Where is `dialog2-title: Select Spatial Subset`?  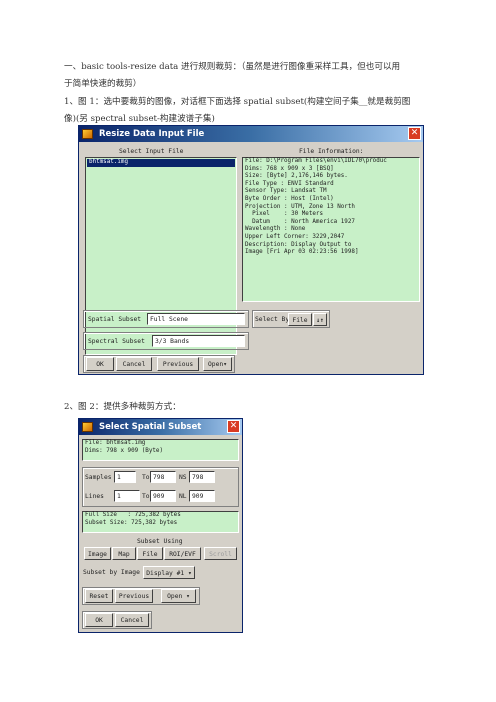 dialog2-title: Select Spatial Subset is located at coordinates (150, 427).